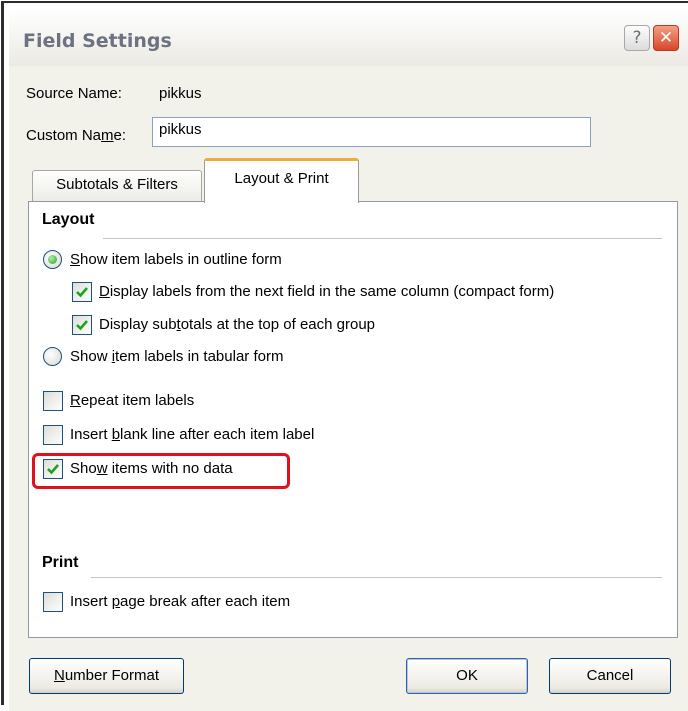 The width and height of the screenshot is (688, 711). Describe the element at coordinates (53, 401) in the screenshot. I see `repeat-item-labels-checkbox` at that location.